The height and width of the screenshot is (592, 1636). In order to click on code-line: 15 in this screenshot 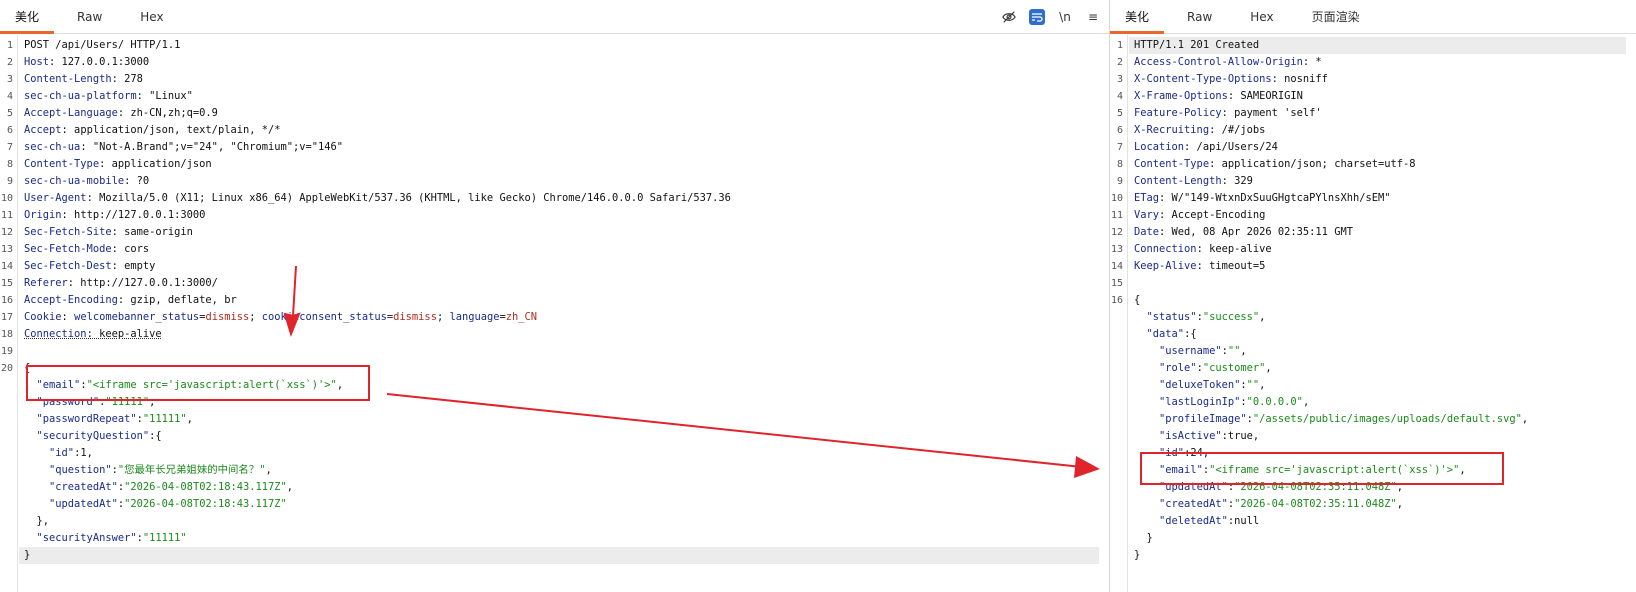, I will do `click(1373, 283)`.